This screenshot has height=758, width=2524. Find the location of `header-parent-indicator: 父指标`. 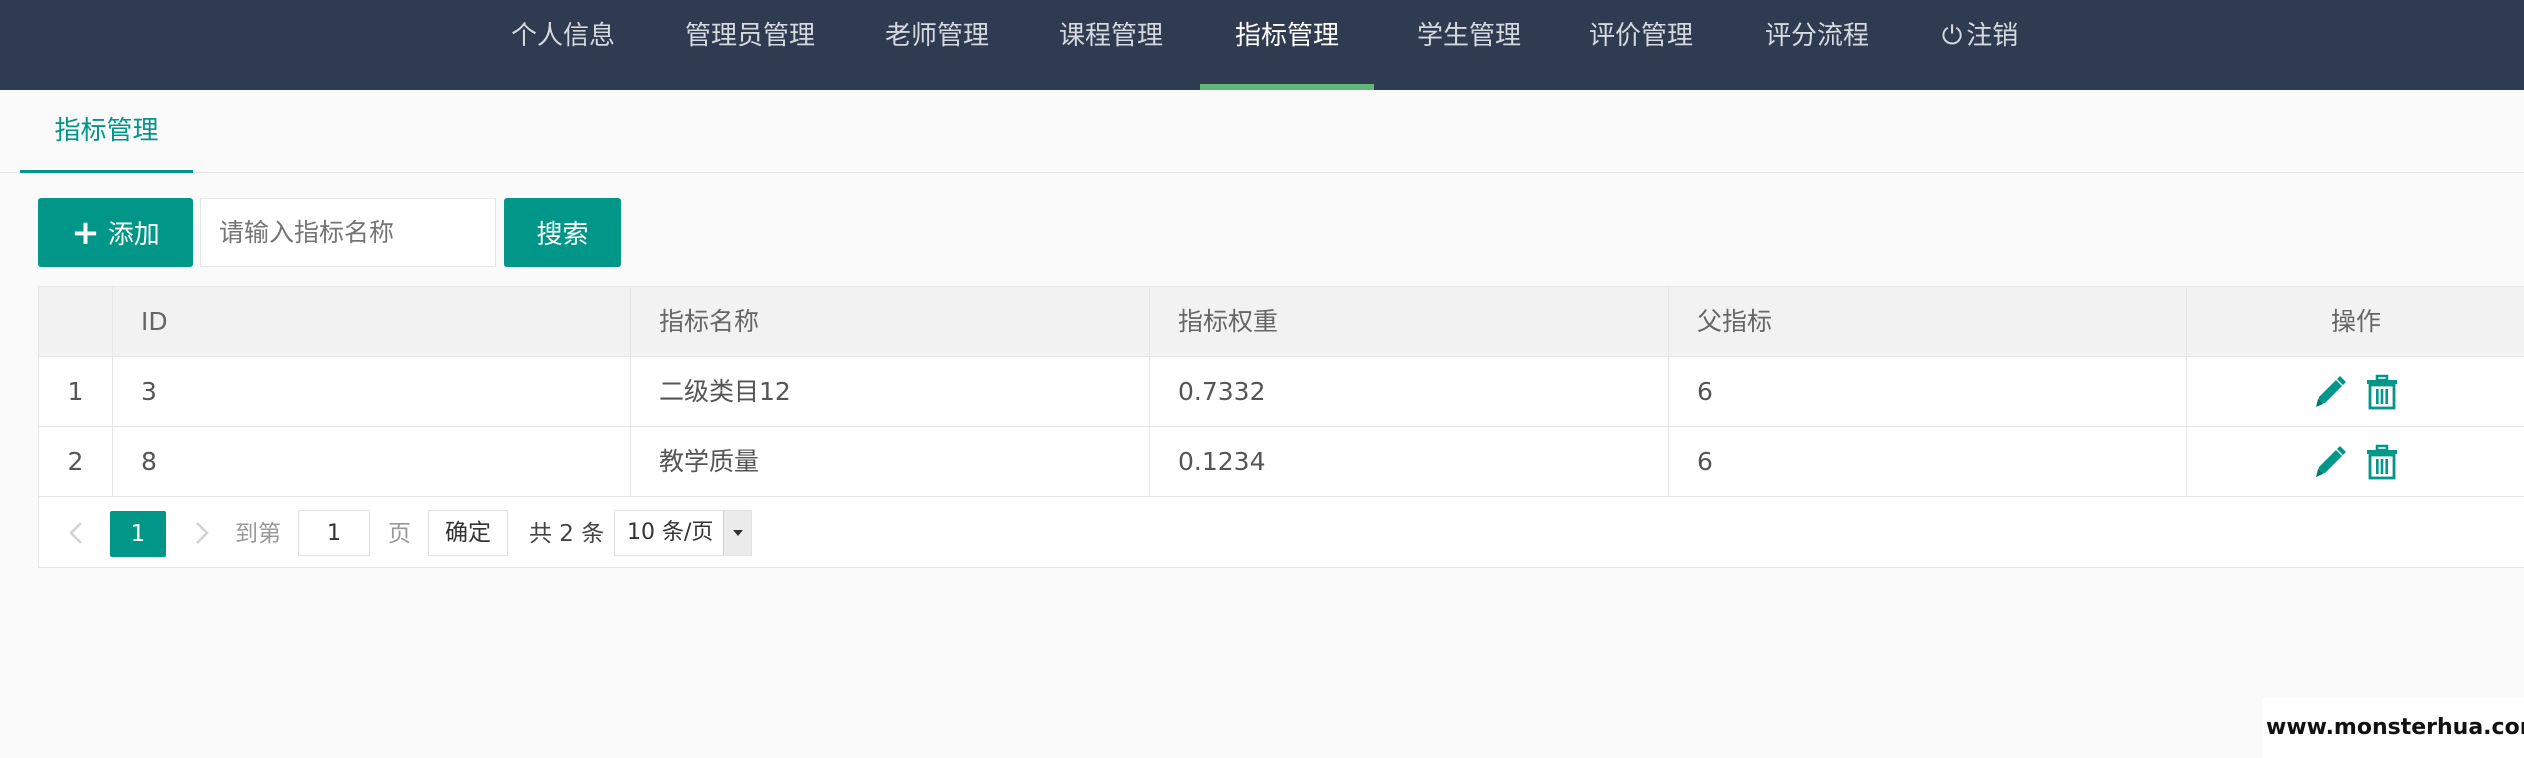

header-parent-indicator: 父指标 is located at coordinates (1928, 321).